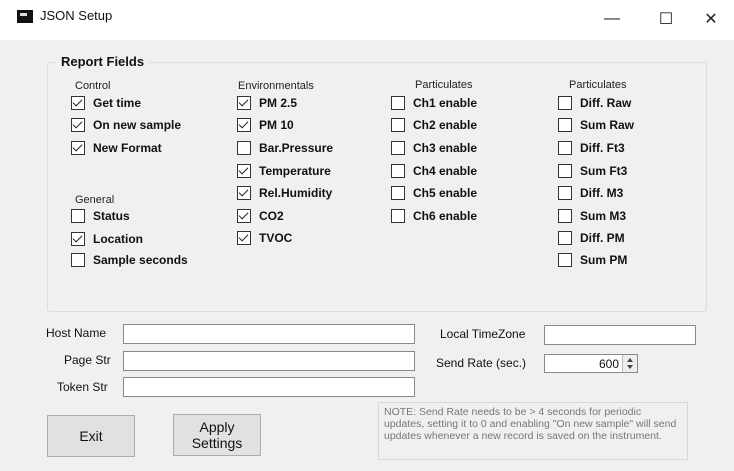 This screenshot has width=734, height=471. What do you see at coordinates (296, 148) in the screenshot?
I see `checkbox-label: Bar.Pressure` at bounding box center [296, 148].